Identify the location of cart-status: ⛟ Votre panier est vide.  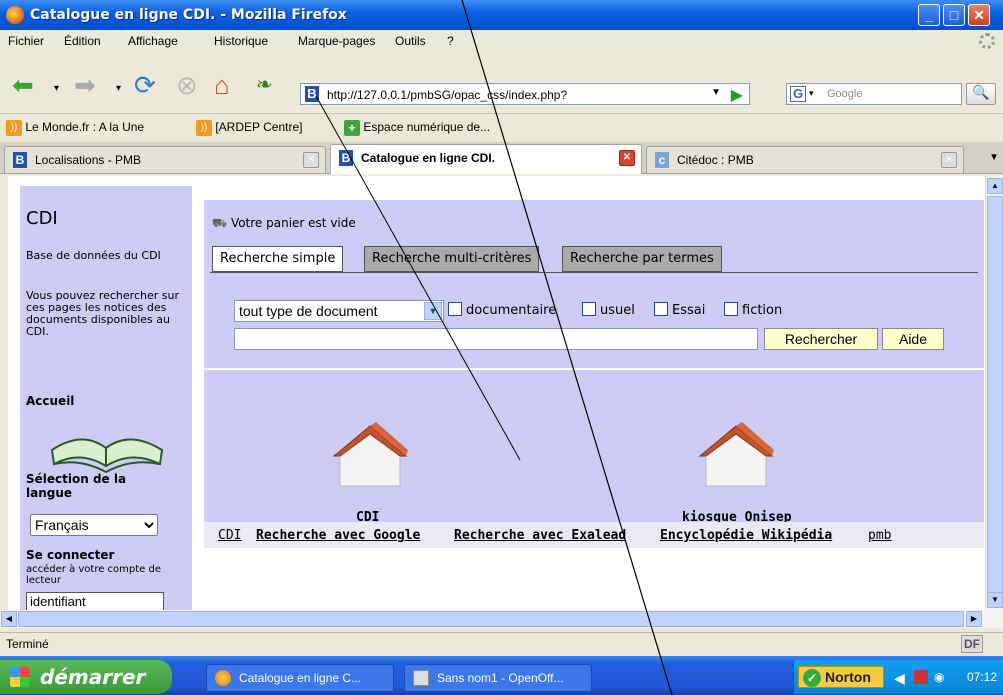
(284, 223).